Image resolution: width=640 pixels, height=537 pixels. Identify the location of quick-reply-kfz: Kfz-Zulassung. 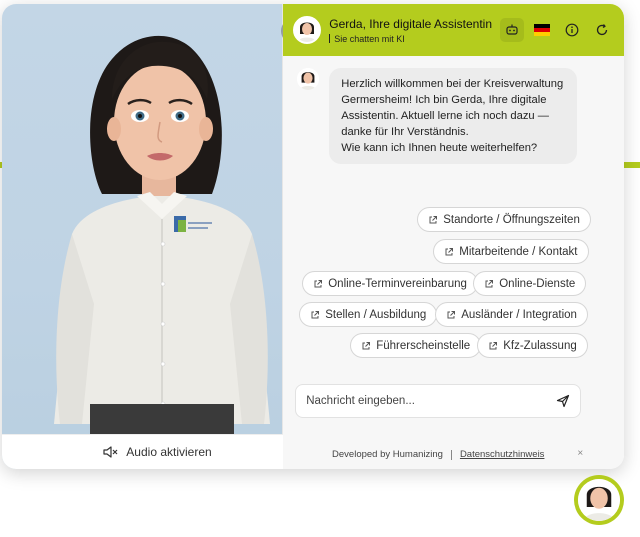
(532, 345).